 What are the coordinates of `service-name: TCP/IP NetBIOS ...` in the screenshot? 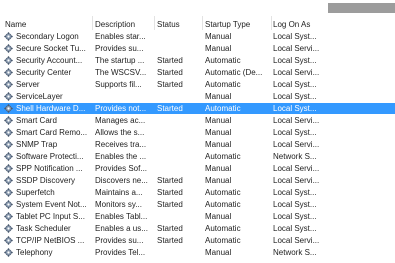 It's located at (50, 240).